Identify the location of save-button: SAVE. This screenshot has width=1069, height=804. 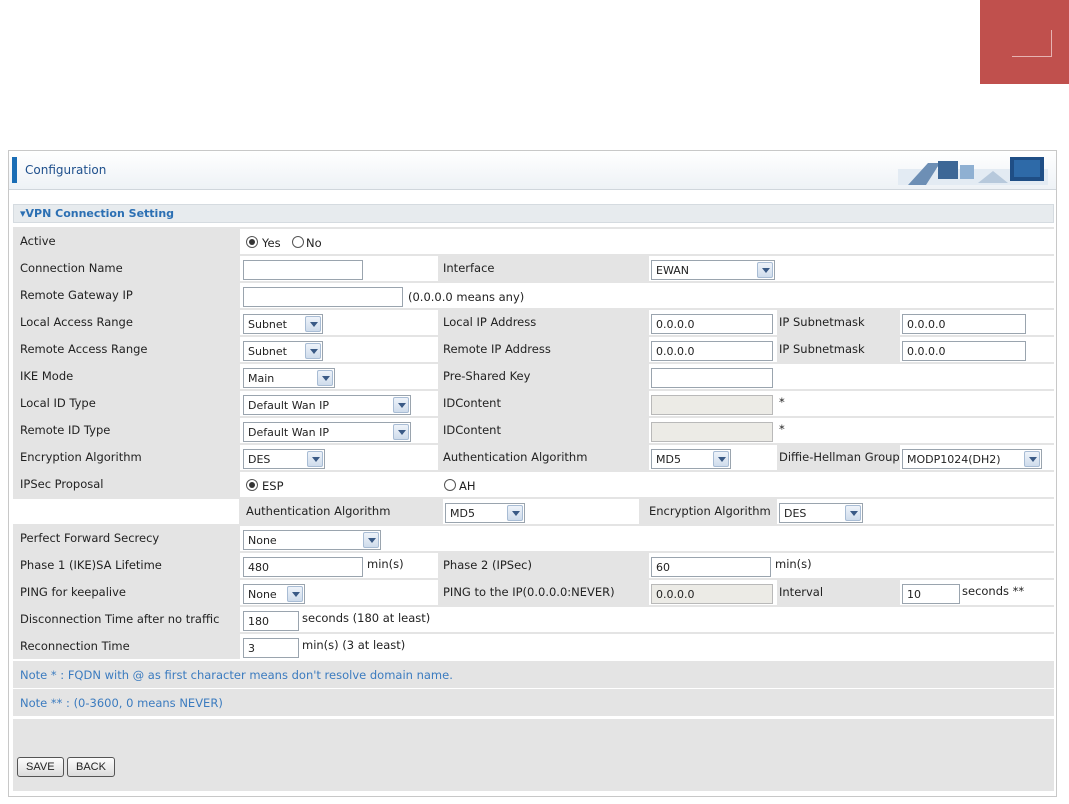
(40, 767).